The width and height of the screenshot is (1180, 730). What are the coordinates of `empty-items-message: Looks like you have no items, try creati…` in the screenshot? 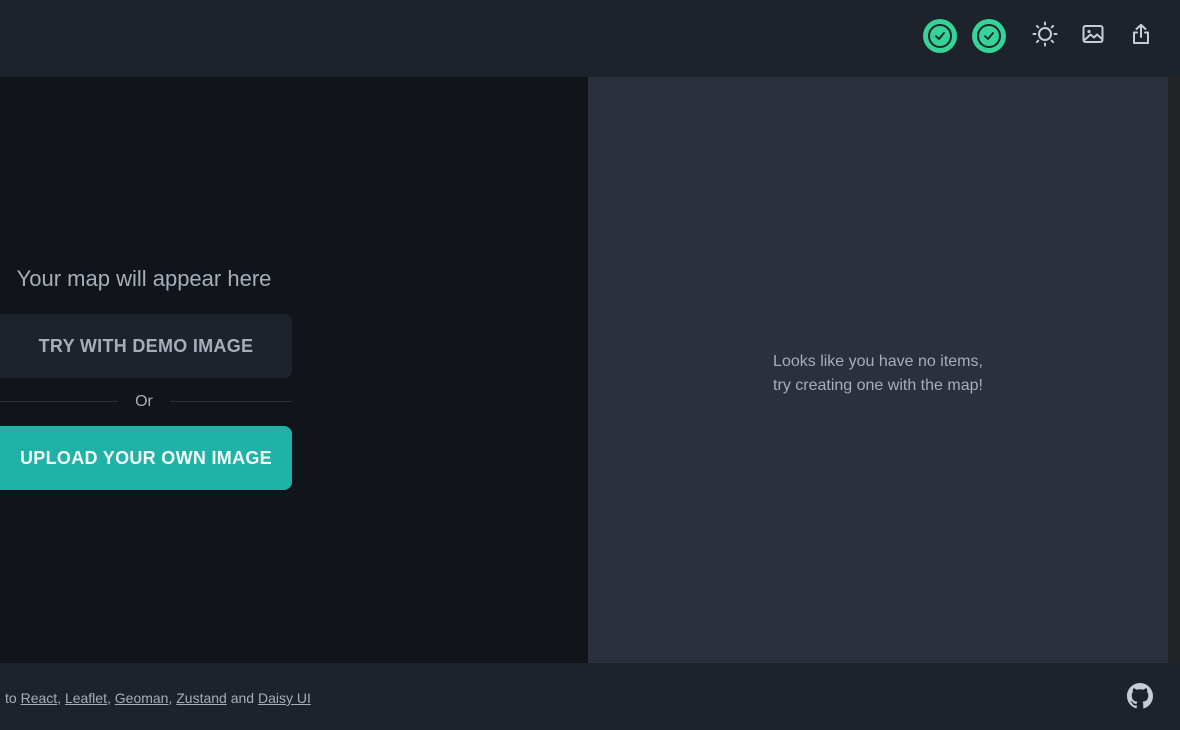 It's located at (878, 374).